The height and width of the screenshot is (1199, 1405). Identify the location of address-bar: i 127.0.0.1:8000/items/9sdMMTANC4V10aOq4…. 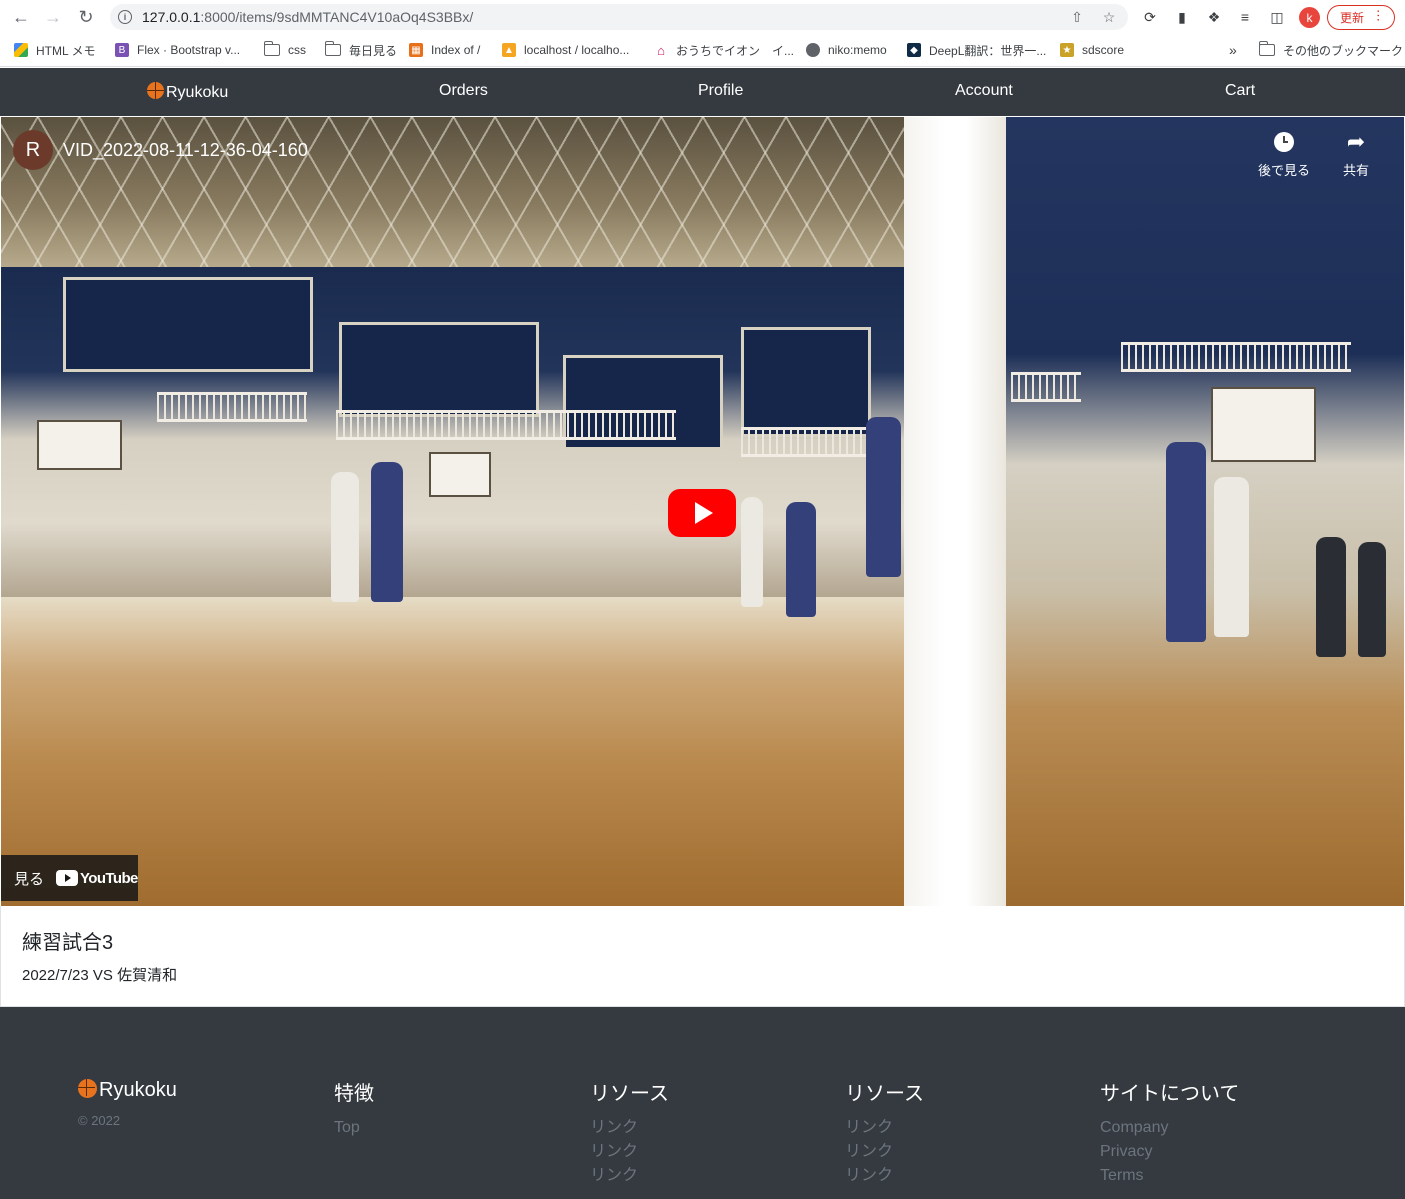
(619, 17).